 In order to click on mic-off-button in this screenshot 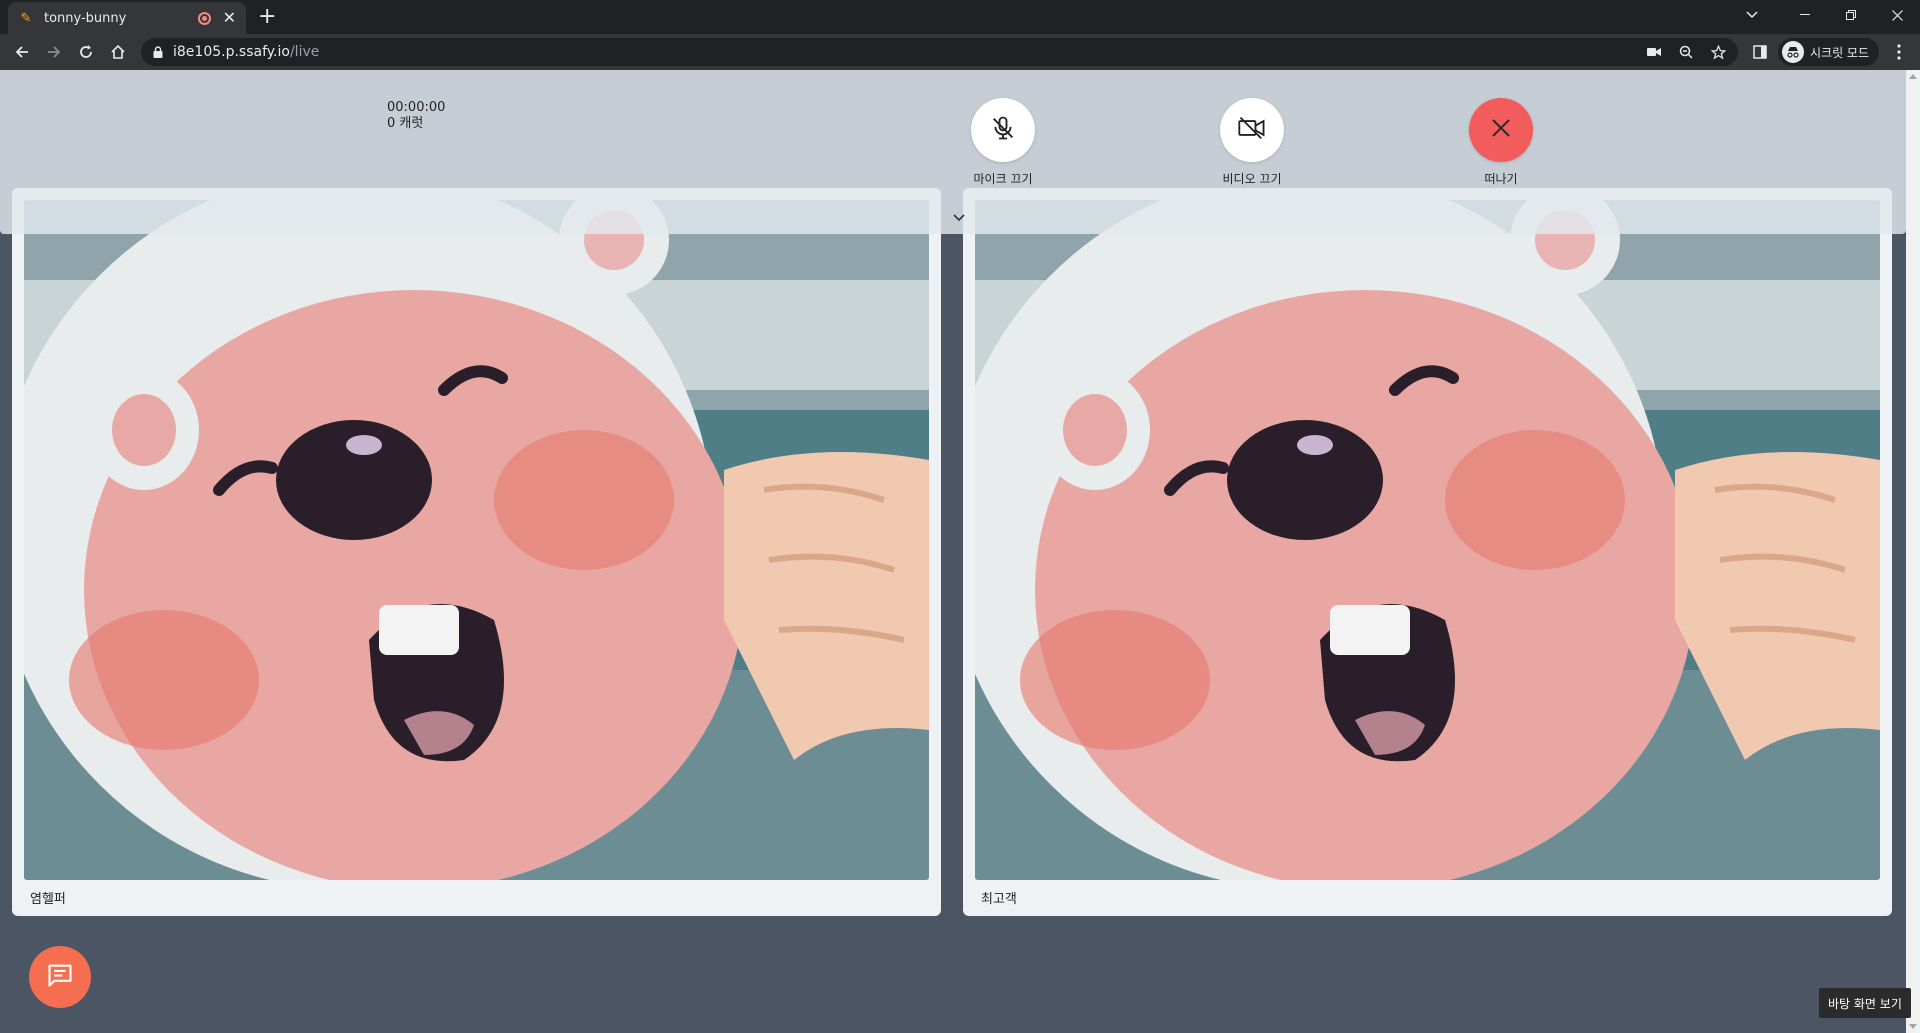, I will do `click(1003, 130)`.